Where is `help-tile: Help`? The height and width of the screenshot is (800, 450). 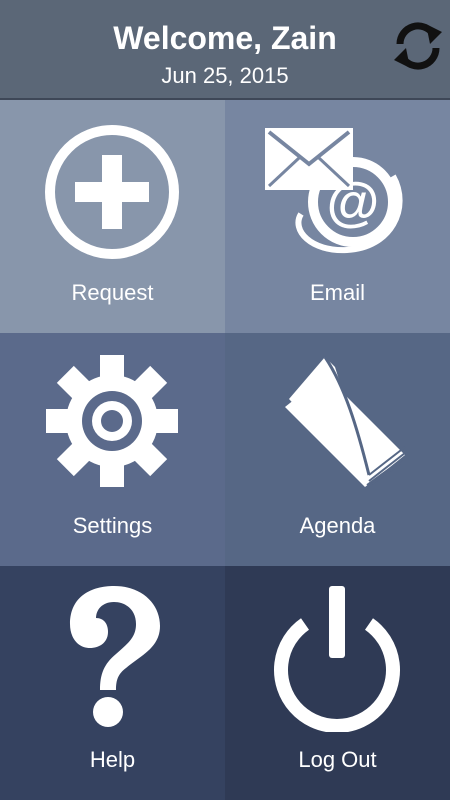 help-tile: Help is located at coordinates (112, 683).